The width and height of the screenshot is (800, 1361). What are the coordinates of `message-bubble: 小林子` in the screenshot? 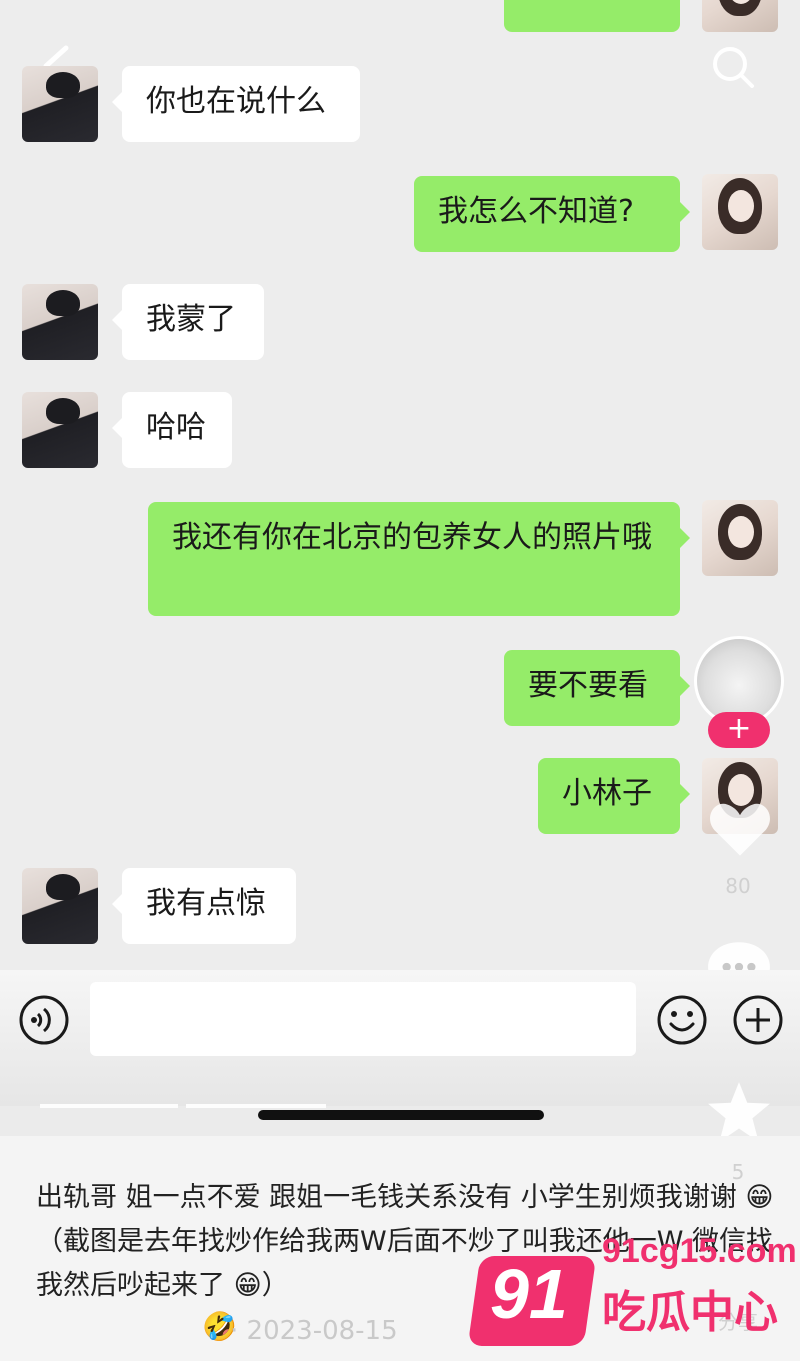 It's located at (614, 796).